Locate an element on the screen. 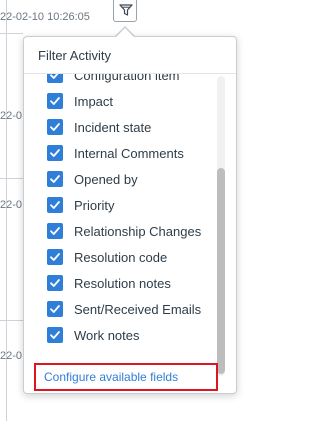 Image resolution: width=320 pixels, height=421 pixels. popup-title: Filter Activity is located at coordinates (74, 55).